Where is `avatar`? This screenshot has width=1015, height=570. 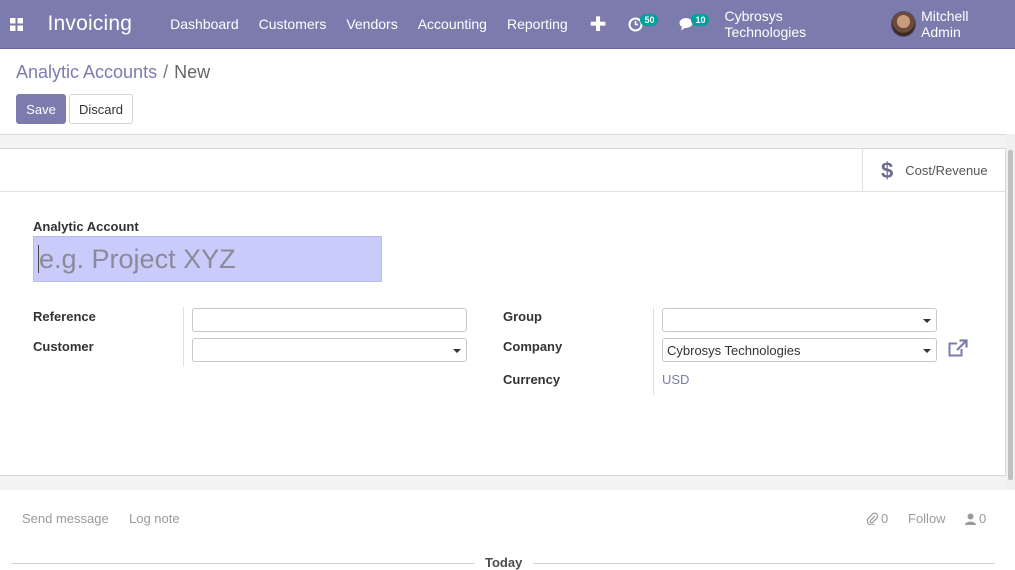
avatar is located at coordinates (903, 24).